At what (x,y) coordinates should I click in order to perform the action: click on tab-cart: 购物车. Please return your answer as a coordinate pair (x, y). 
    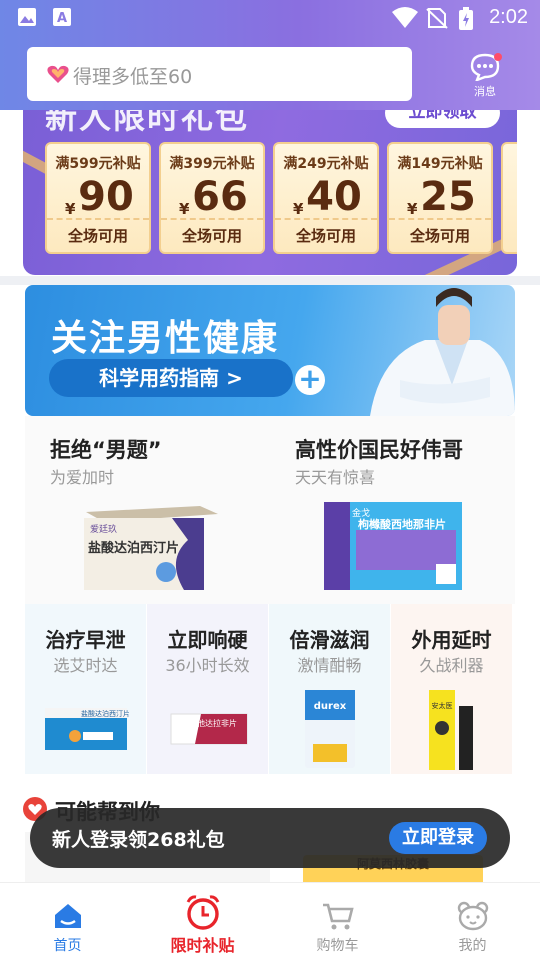
    Looking at the image, I should click on (337, 921).